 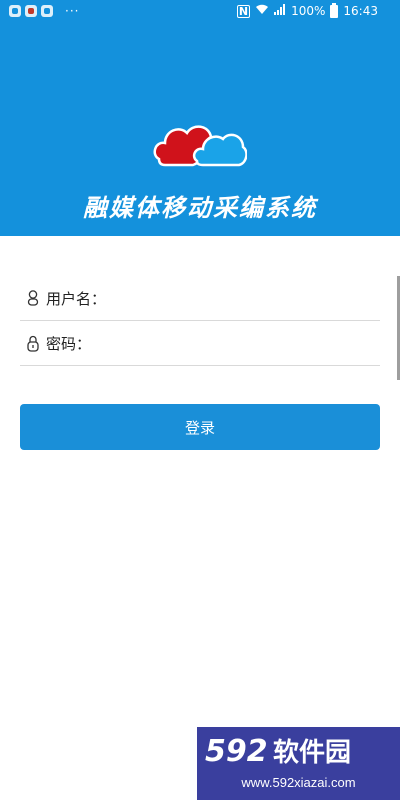 I want to click on password-input, so click(x=237, y=343).